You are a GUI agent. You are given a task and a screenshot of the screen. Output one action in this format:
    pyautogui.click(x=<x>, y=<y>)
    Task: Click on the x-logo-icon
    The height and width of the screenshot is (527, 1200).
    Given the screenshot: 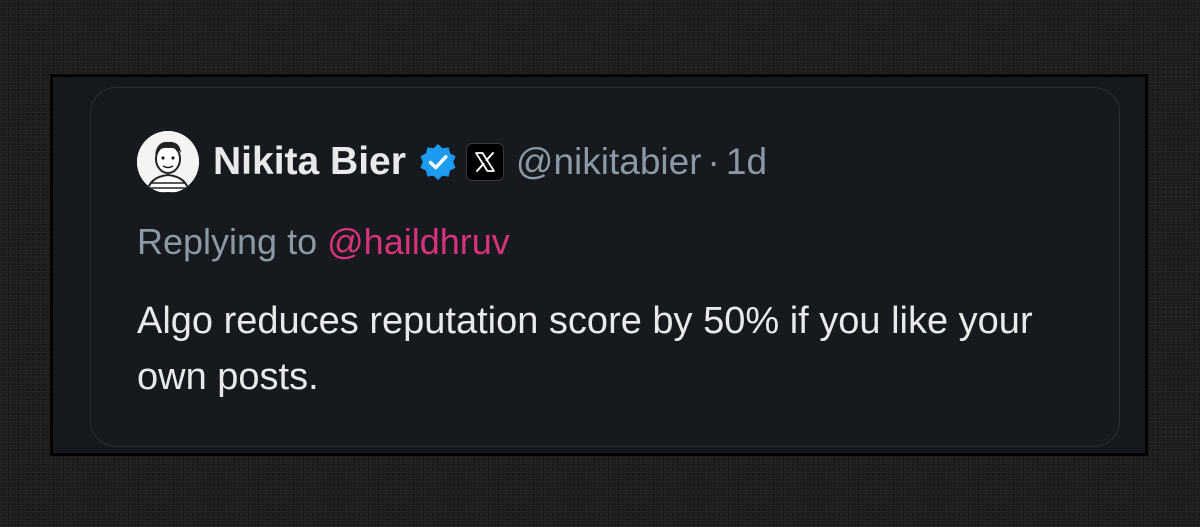 What is the action you would take?
    pyautogui.click(x=484, y=162)
    